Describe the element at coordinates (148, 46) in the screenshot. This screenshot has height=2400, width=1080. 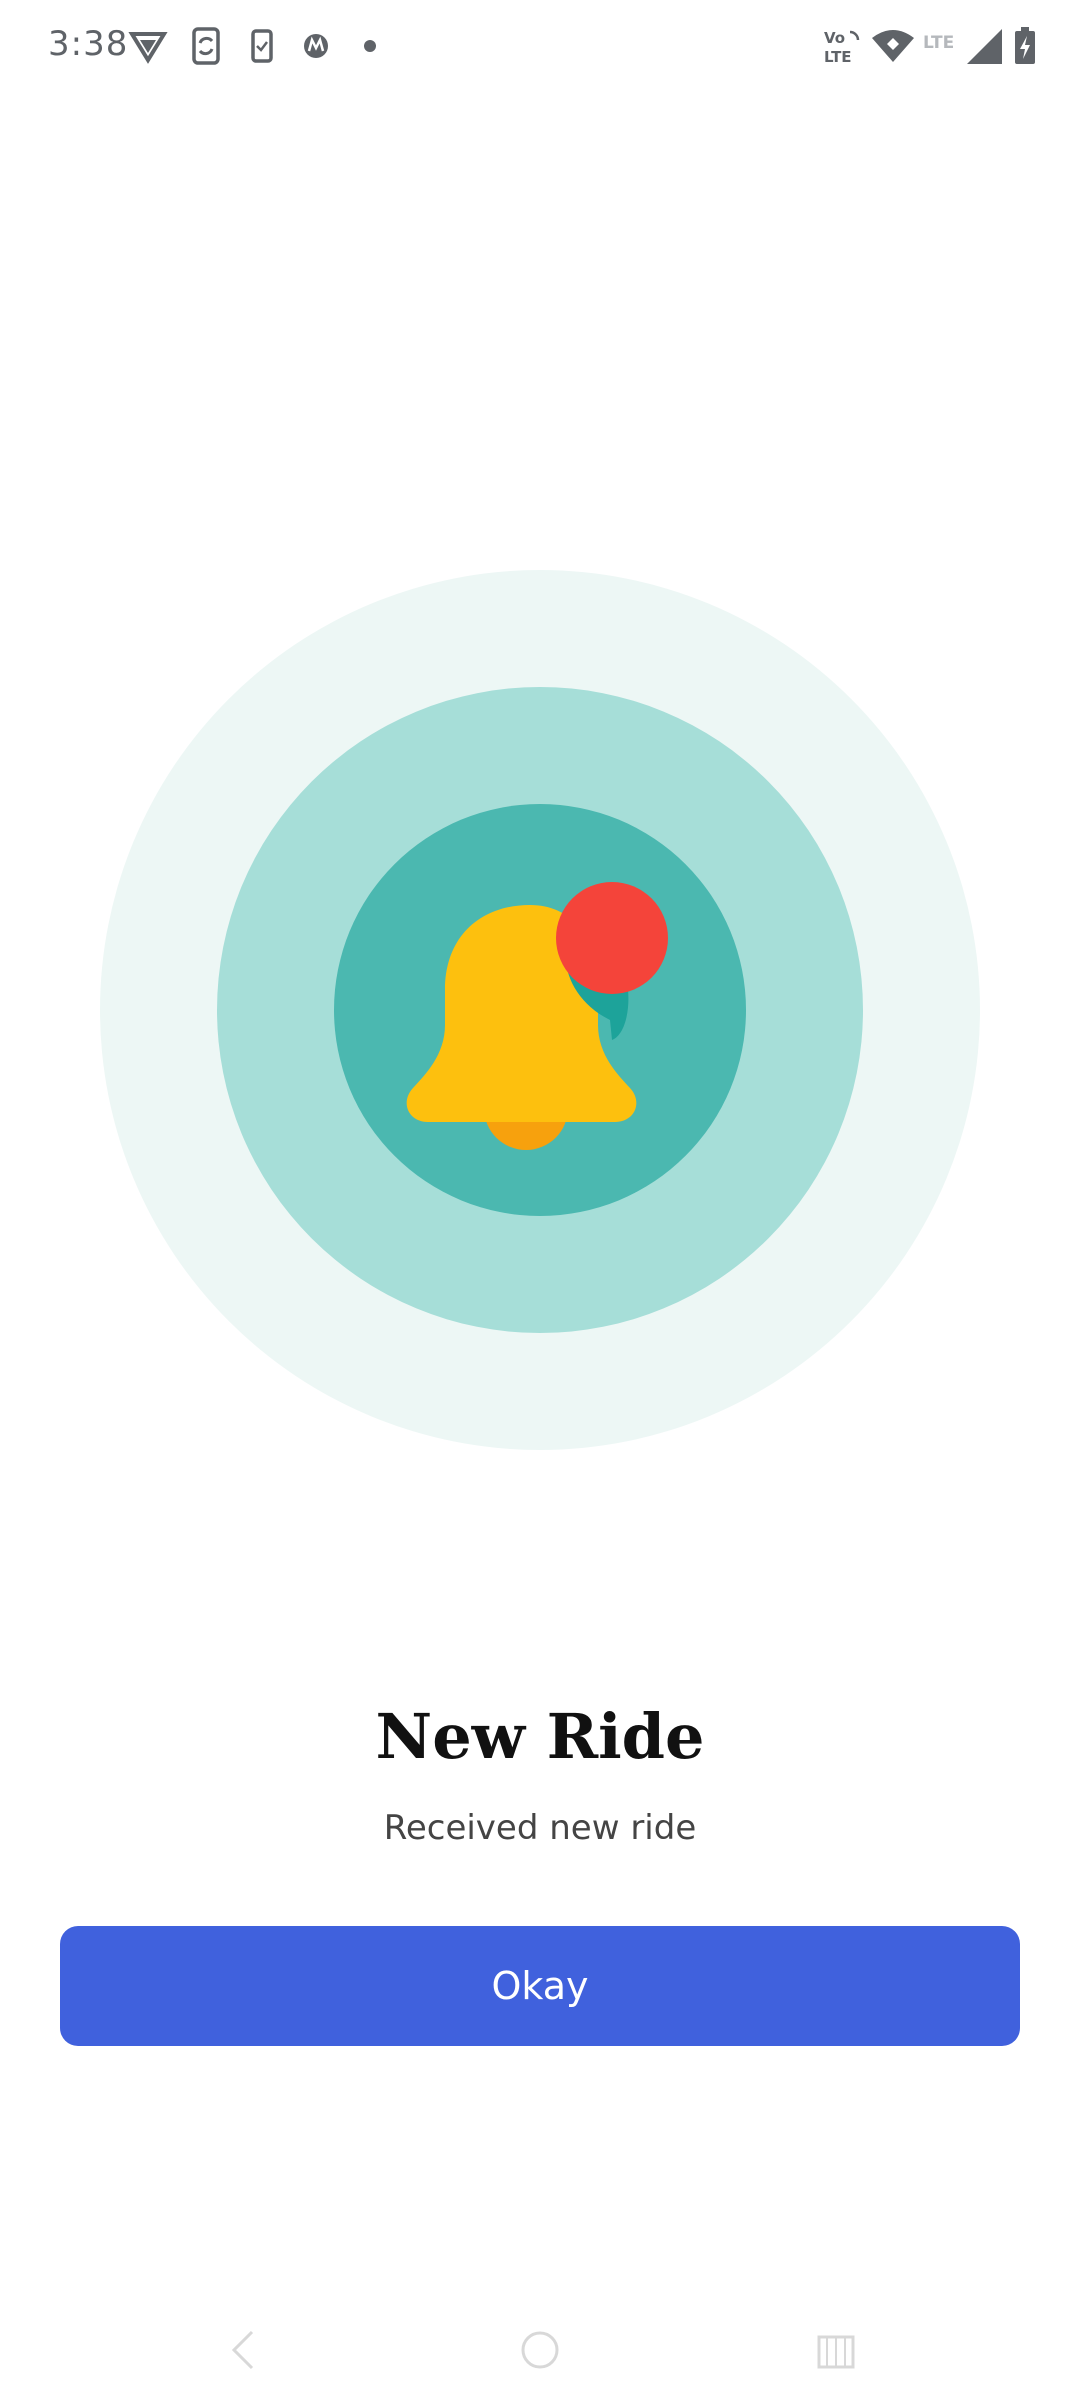
I see `vpn-shield-icon` at that location.